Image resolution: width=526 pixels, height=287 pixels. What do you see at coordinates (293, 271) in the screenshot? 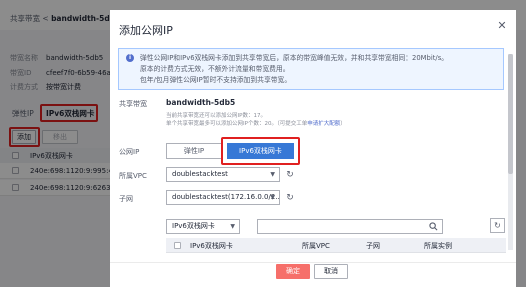
I see `confirm-button: 确定` at bounding box center [293, 271].